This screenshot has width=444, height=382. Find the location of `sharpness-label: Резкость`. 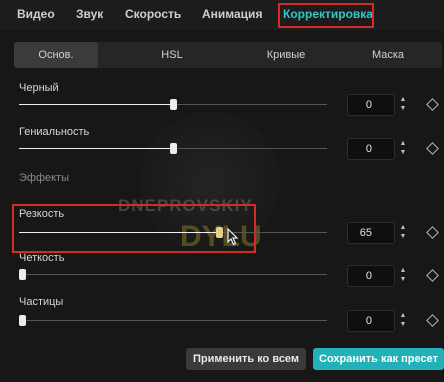

sharpness-label: Резкость is located at coordinates (42, 214).